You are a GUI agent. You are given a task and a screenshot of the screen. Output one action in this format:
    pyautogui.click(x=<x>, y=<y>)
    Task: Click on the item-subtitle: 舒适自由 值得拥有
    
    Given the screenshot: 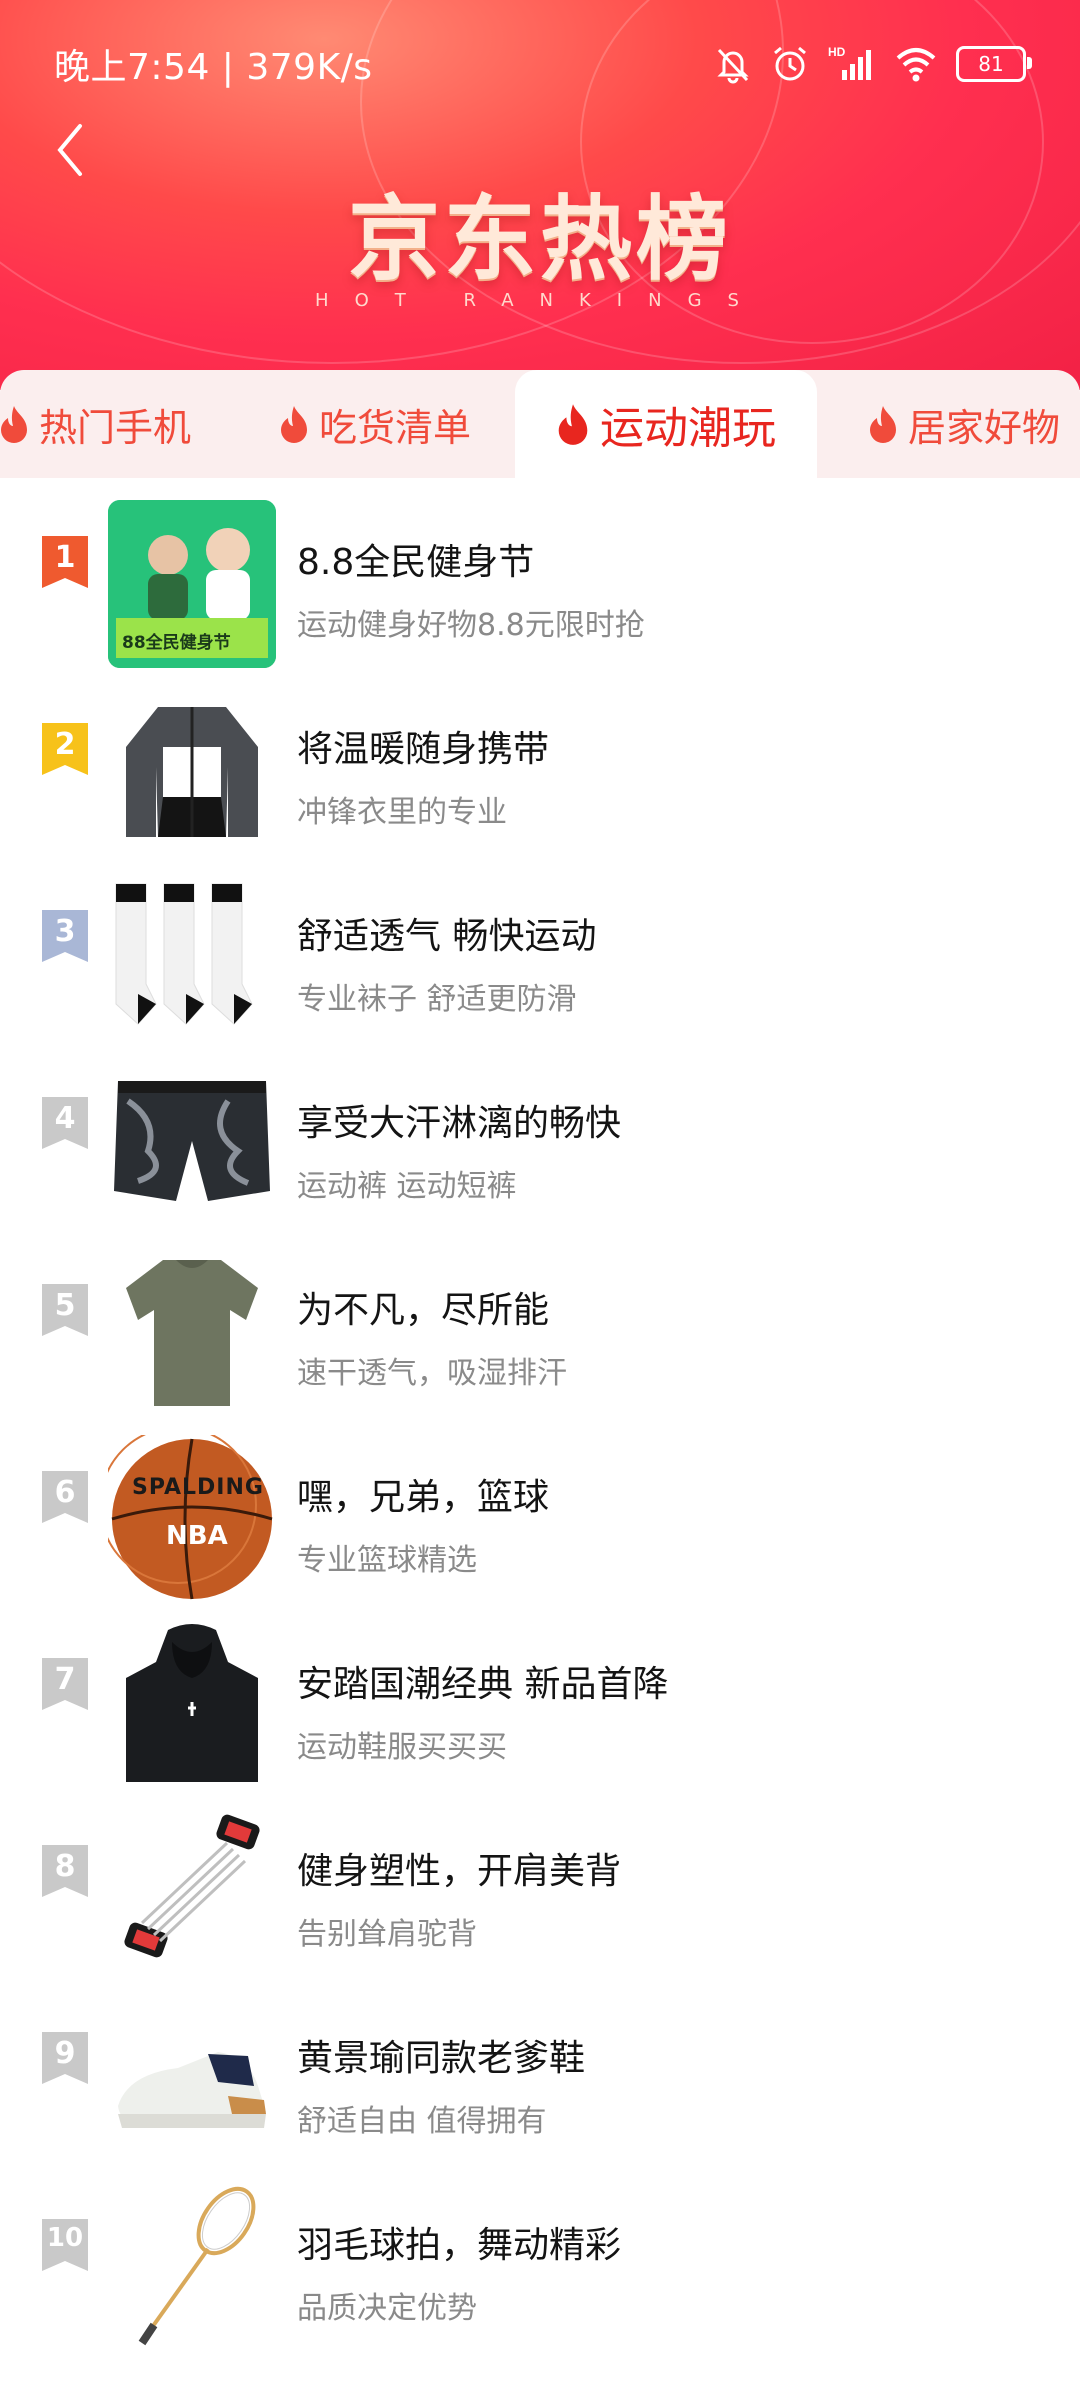 What is the action you would take?
    pyautogui.click(x=422, y=2121)
    